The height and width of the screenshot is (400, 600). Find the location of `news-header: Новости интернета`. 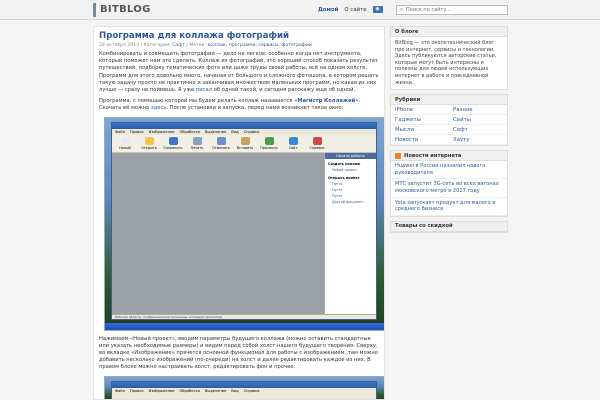

news-header: Новости интернета is located at coordinates (449, 156).